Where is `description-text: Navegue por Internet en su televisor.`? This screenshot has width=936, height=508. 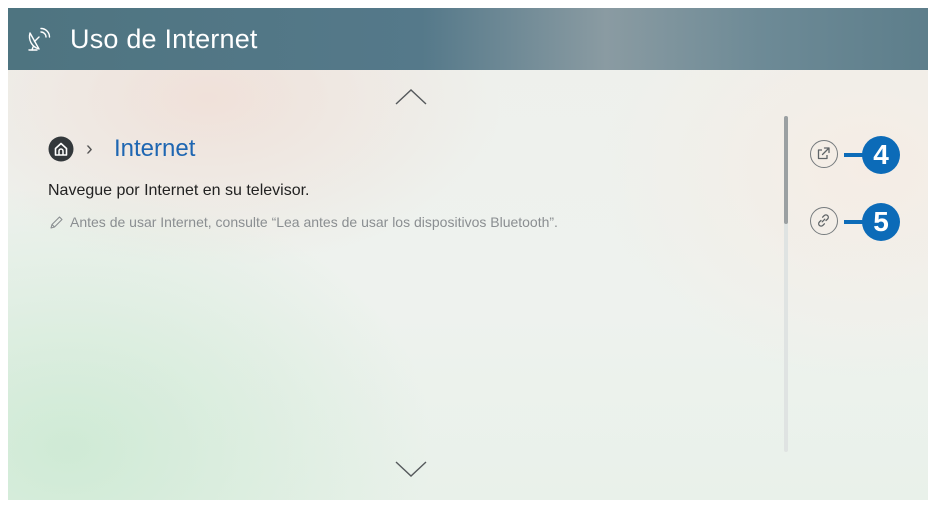 description-text: Navegue por Internet en su televisor. is located at coordinates (179, 190).